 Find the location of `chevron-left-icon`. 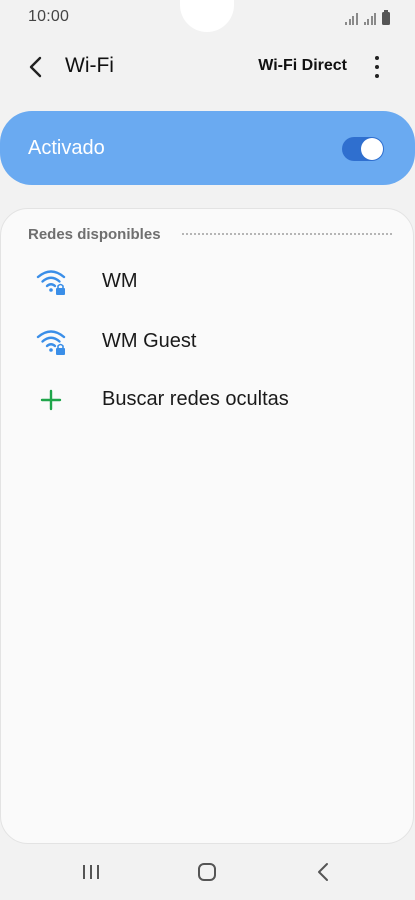

chevron-left-icon is located at coordinates (35, 67).